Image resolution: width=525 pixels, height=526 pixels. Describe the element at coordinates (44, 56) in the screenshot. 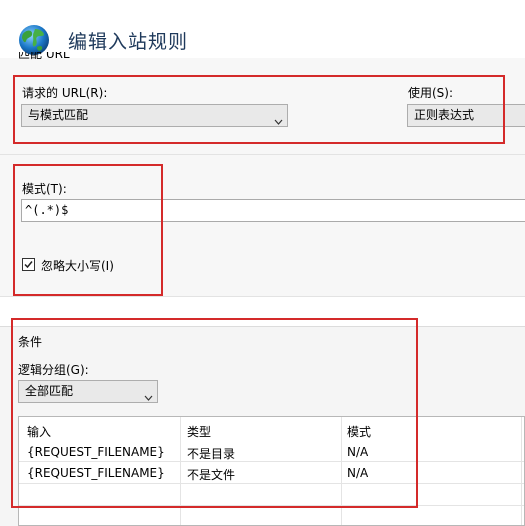

I see `match-url-section-label: 匹配 URL` at that location.